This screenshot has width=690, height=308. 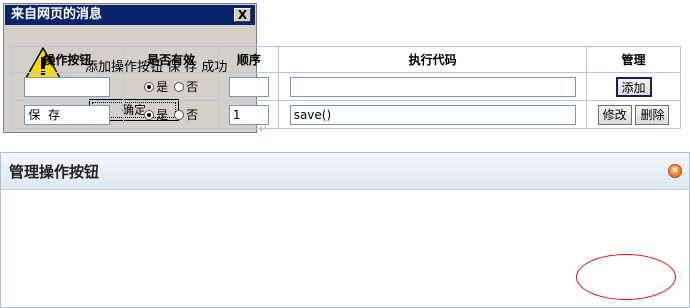 What do you see at coordinates (675, 171) in the screenshot?
I see `close-icon: ×` at bounding box center [675, 171].